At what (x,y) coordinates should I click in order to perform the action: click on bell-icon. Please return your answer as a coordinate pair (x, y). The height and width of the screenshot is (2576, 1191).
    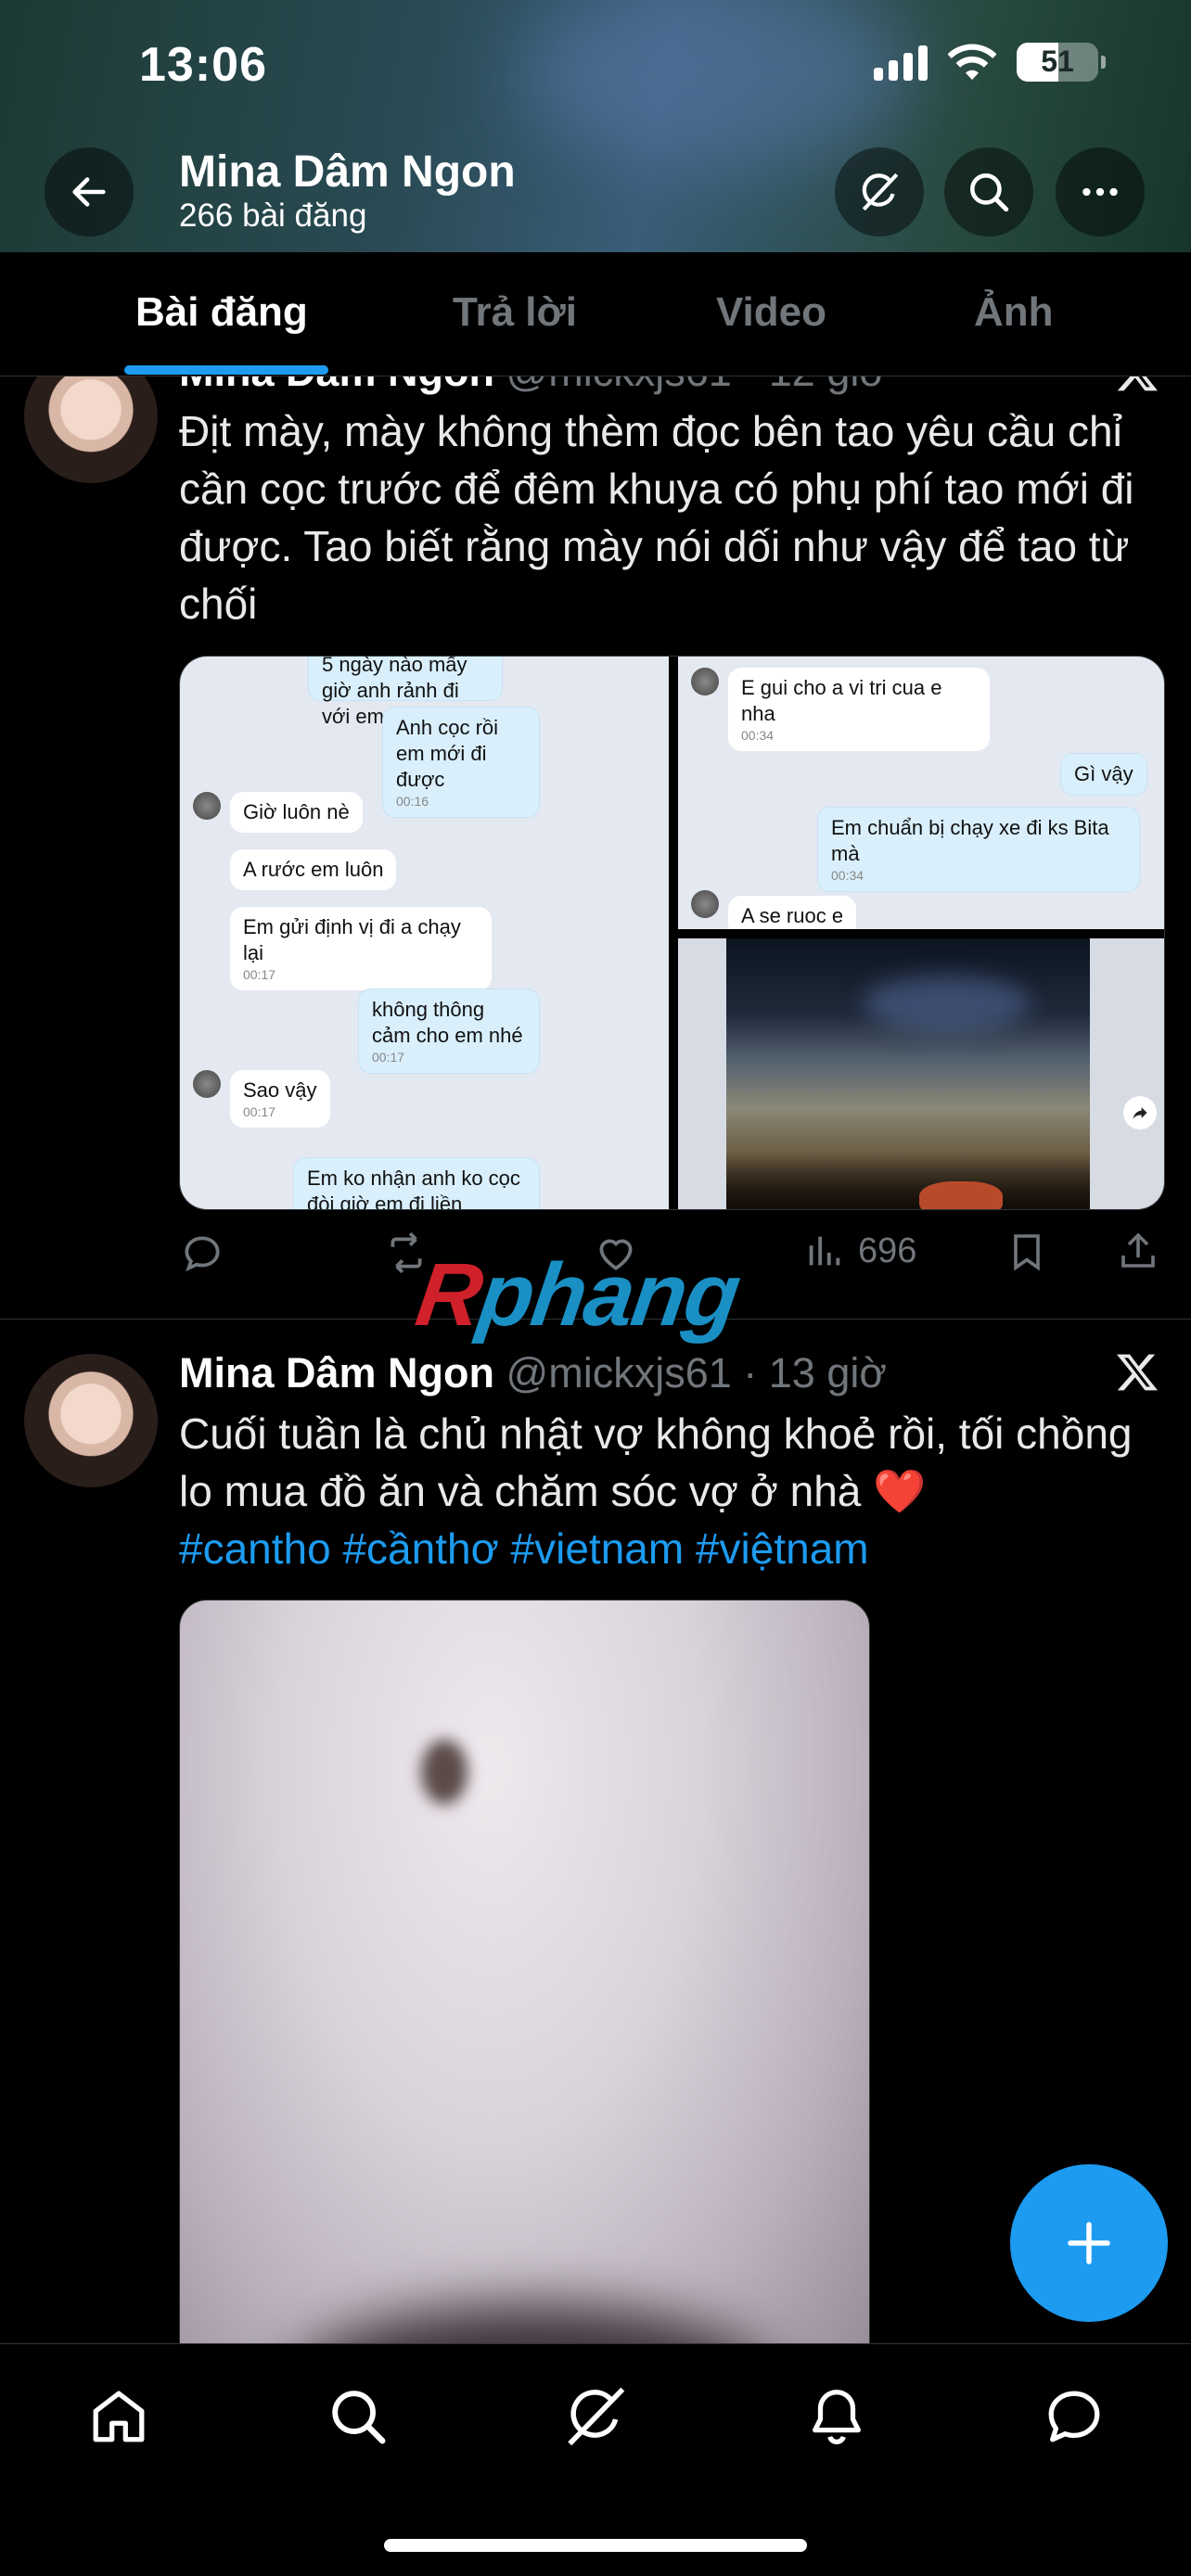
    Looking at the image, I should click on (837, 2417).